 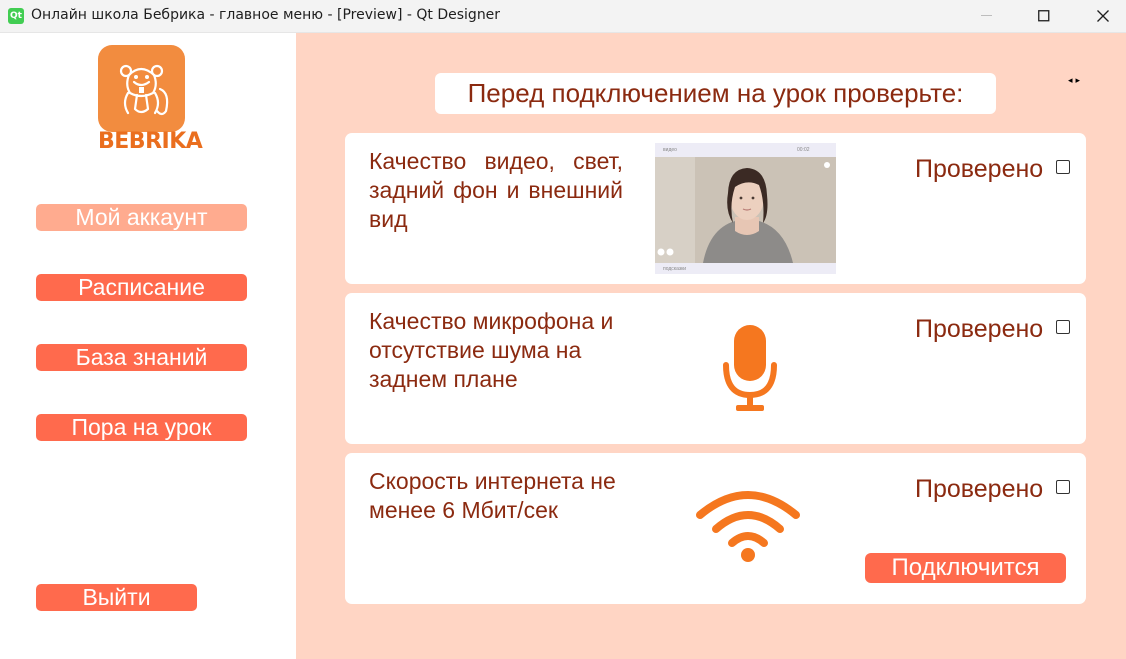 I want to click on video-preview-image: видео 00:02 подсказки, so click(x=745, y=208).